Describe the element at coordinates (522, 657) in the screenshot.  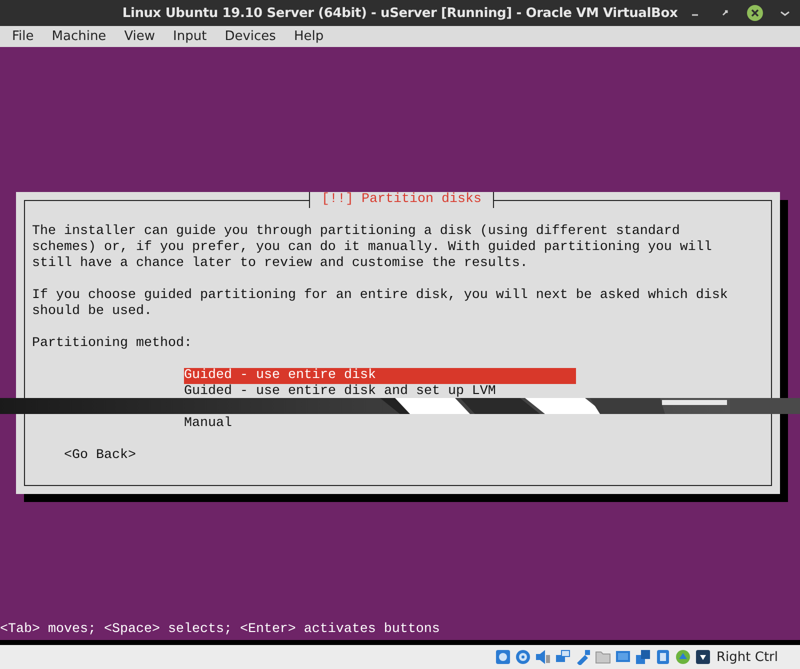
I see `disc-icon` at that location.